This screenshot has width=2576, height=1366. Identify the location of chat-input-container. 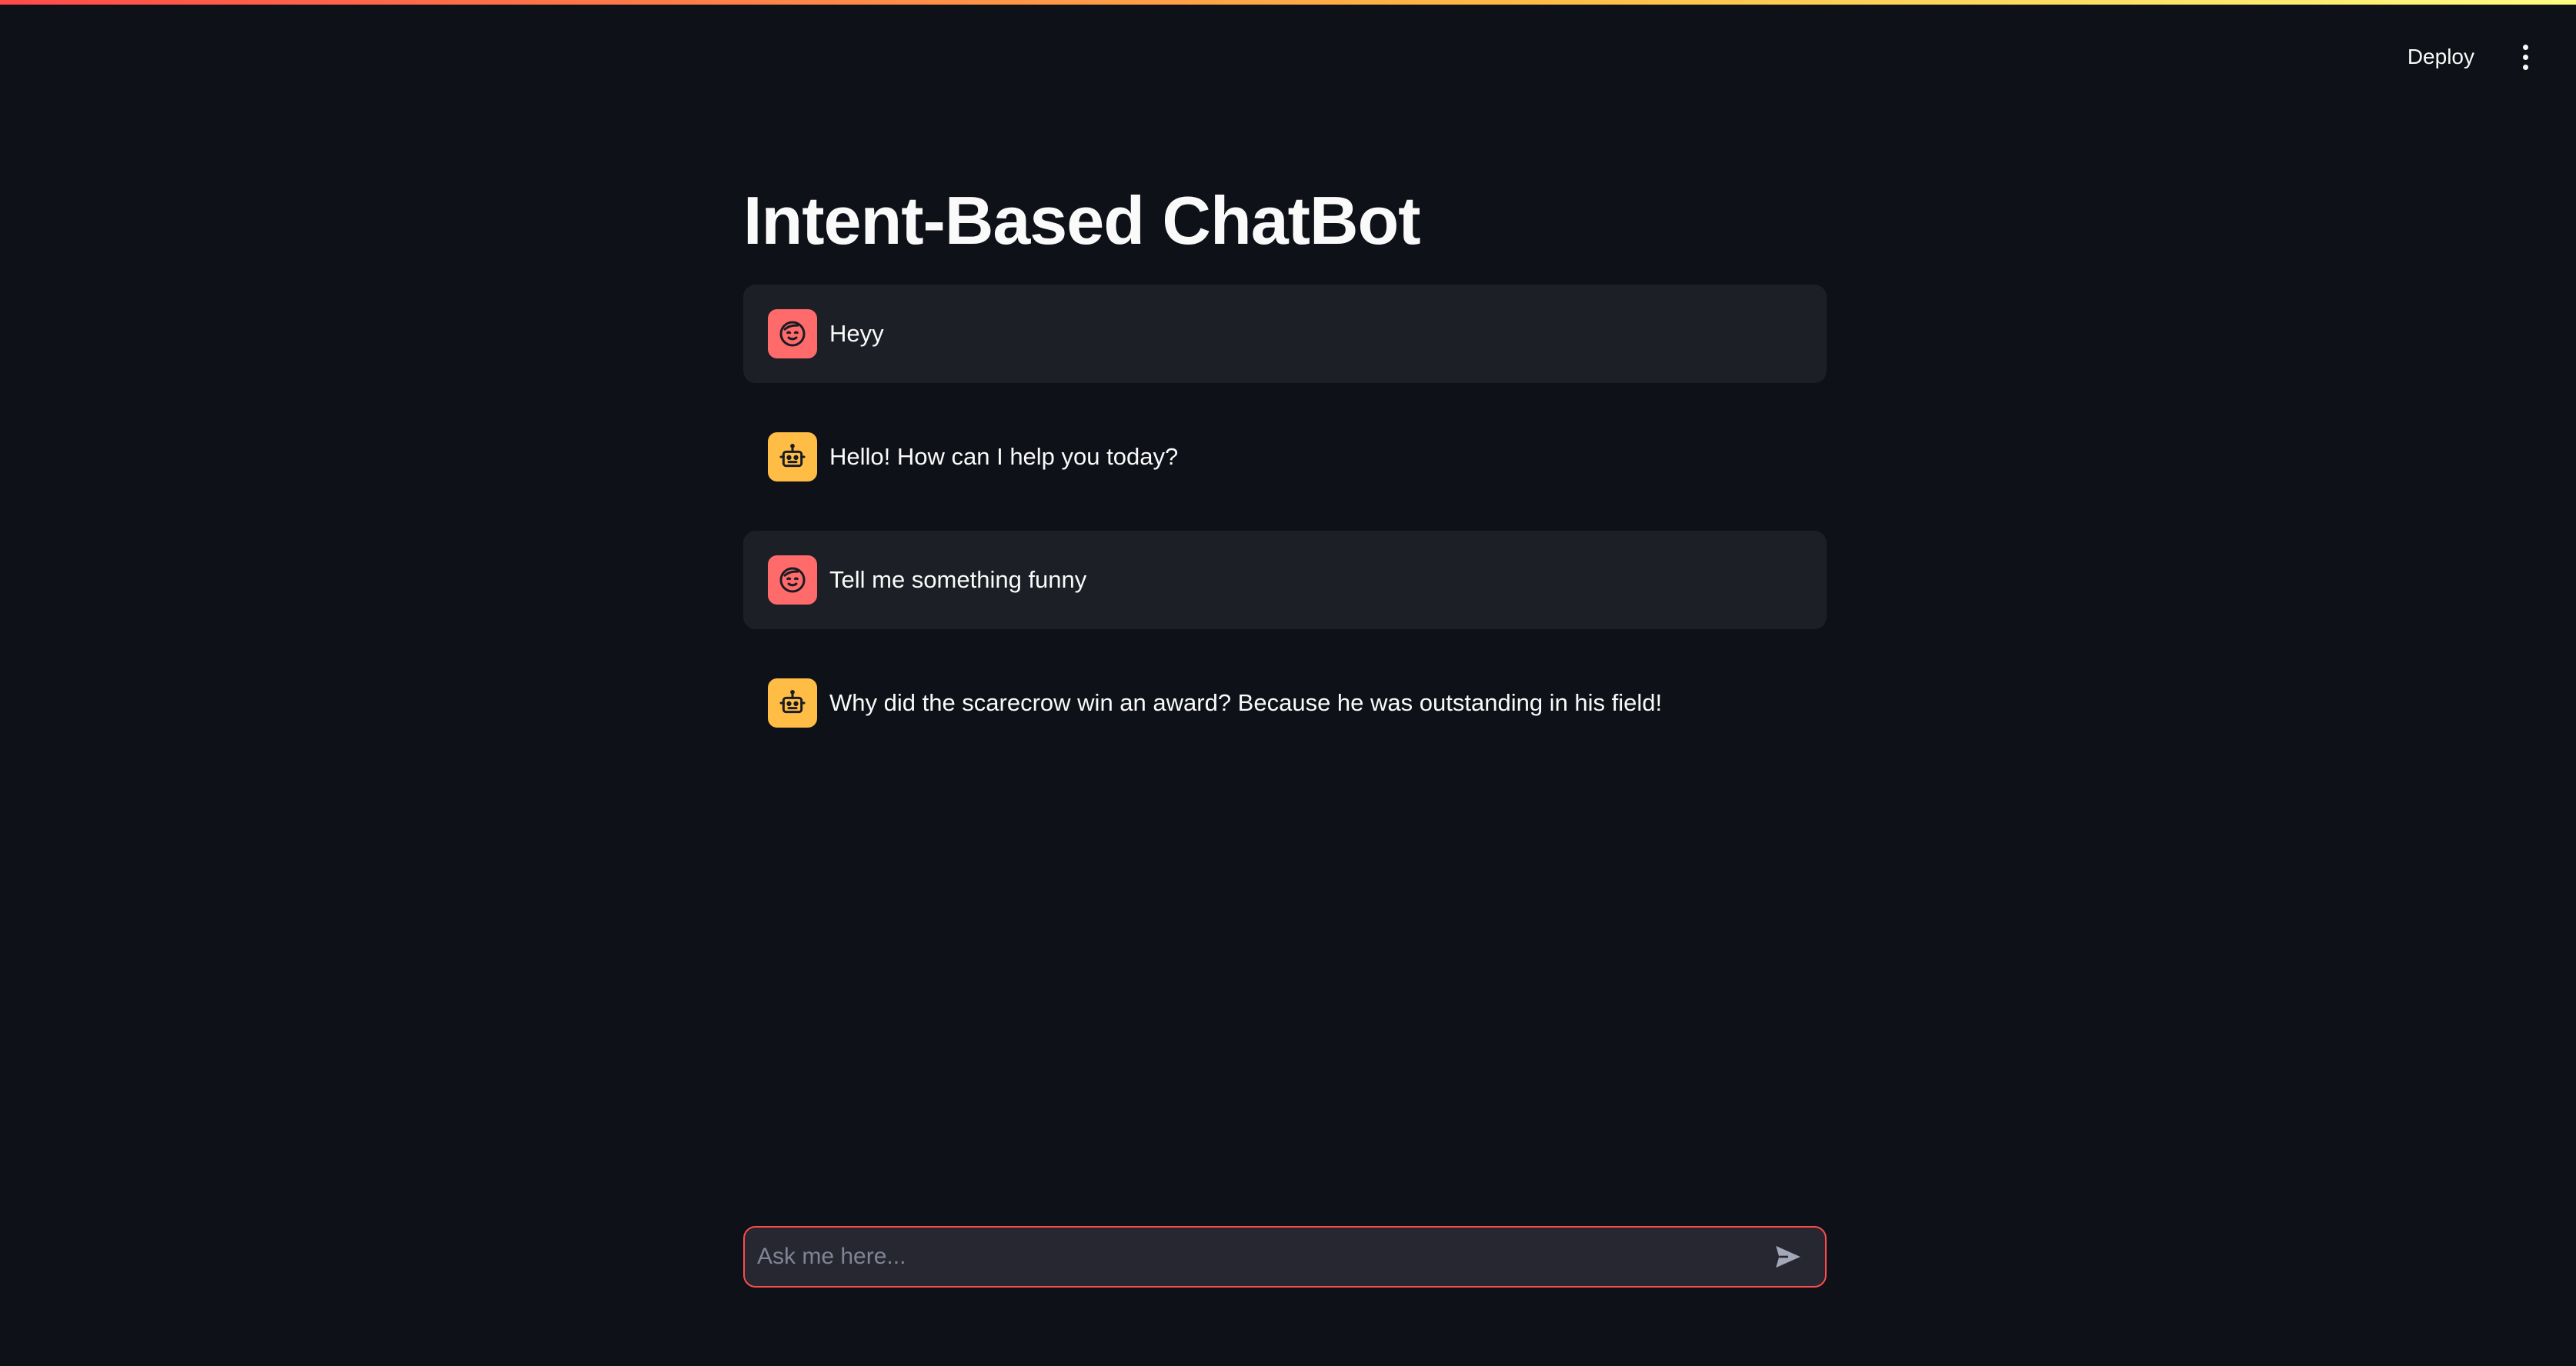
(1285, 1257).